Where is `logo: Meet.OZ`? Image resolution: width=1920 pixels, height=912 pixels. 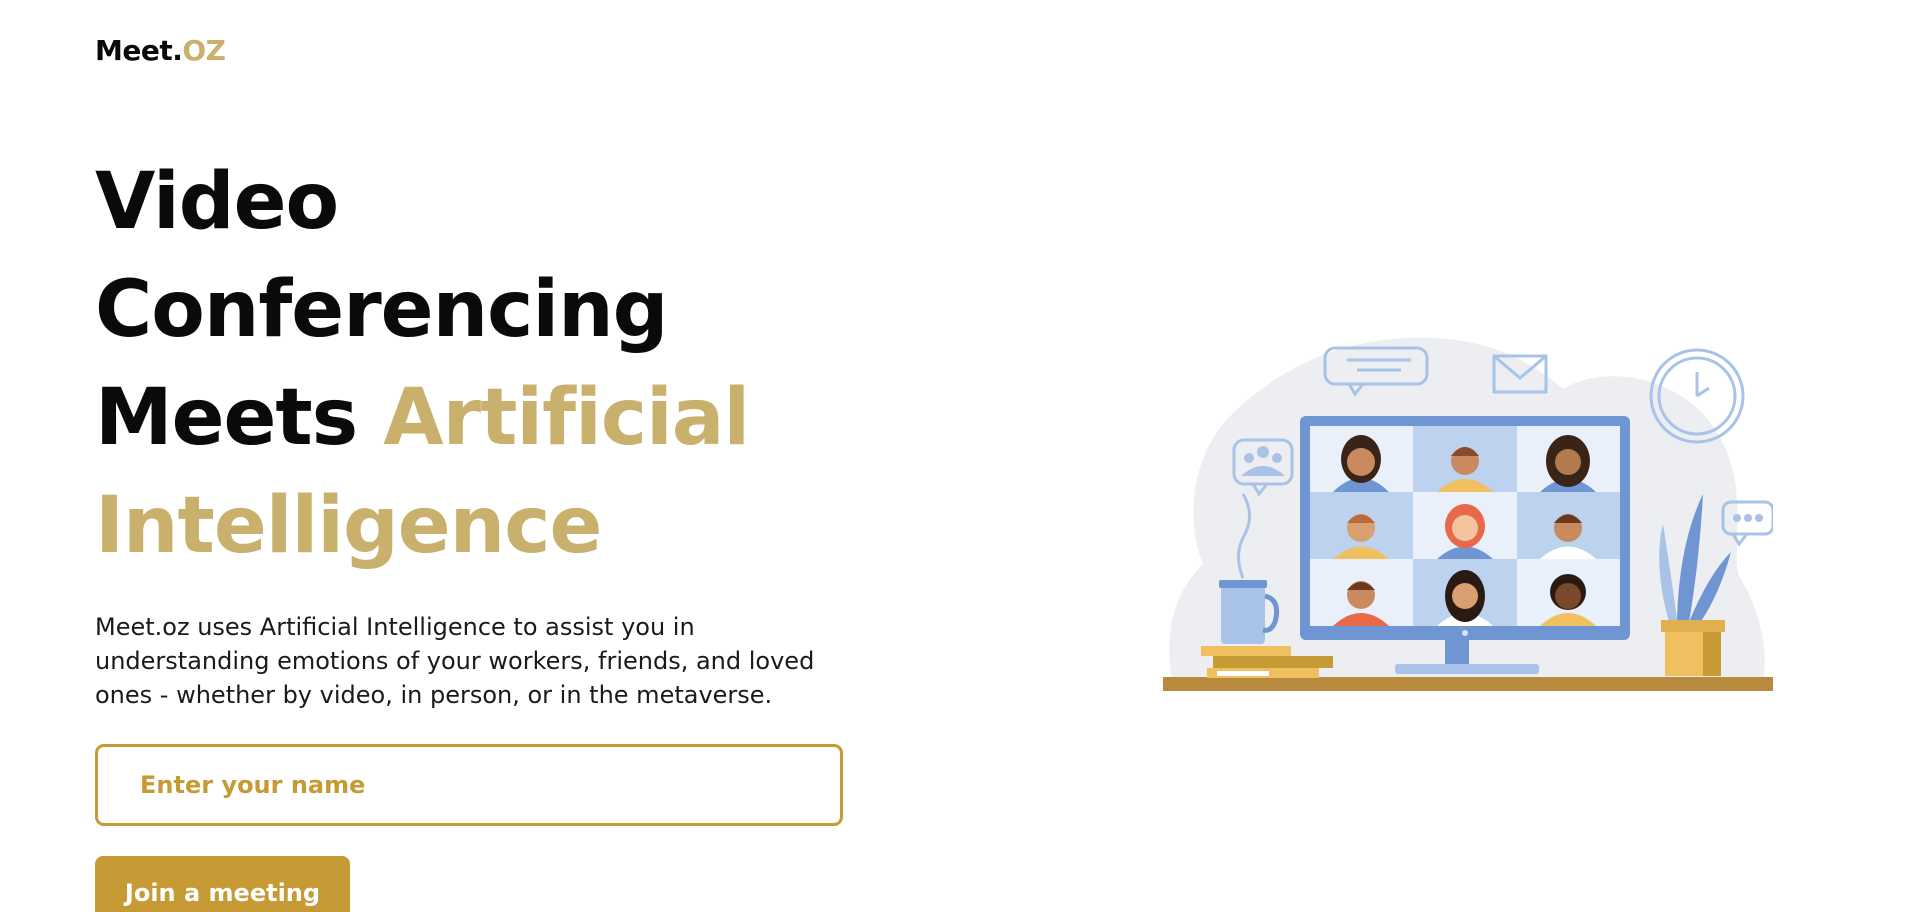
logo: Meet.OZ is located at coordinates (160, 50).